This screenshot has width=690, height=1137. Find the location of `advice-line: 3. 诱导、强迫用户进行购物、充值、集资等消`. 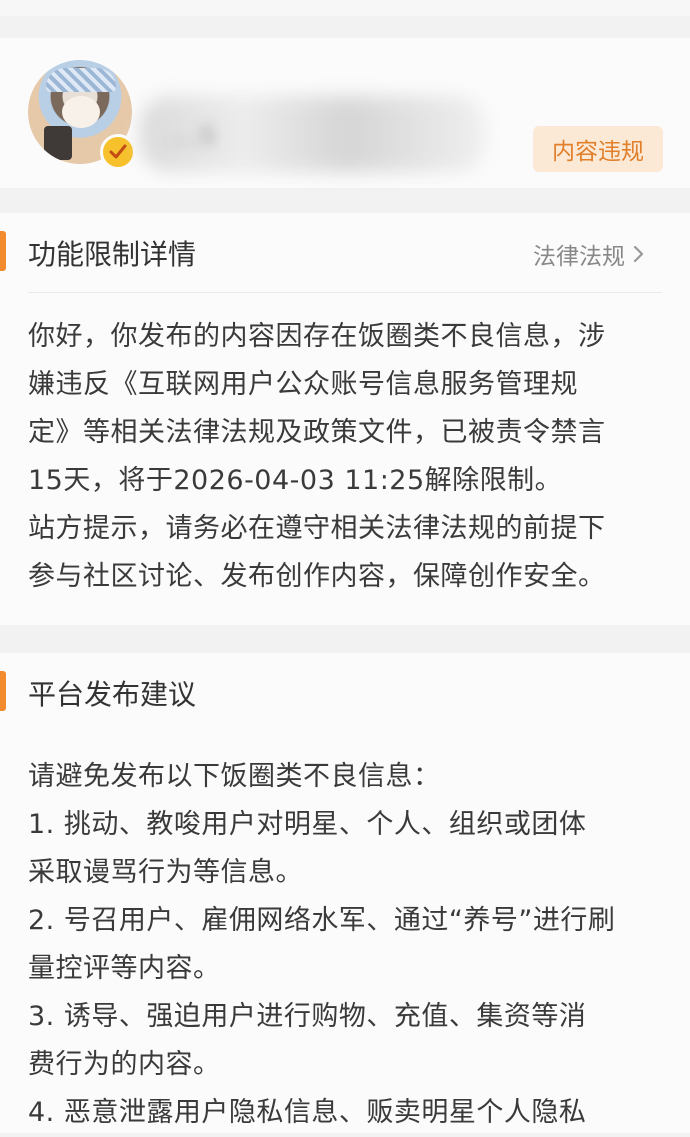

advice-line: 3. 诱导、强迫用户进行购物、充值、集资等消 is located at coordinates (307, 1016).